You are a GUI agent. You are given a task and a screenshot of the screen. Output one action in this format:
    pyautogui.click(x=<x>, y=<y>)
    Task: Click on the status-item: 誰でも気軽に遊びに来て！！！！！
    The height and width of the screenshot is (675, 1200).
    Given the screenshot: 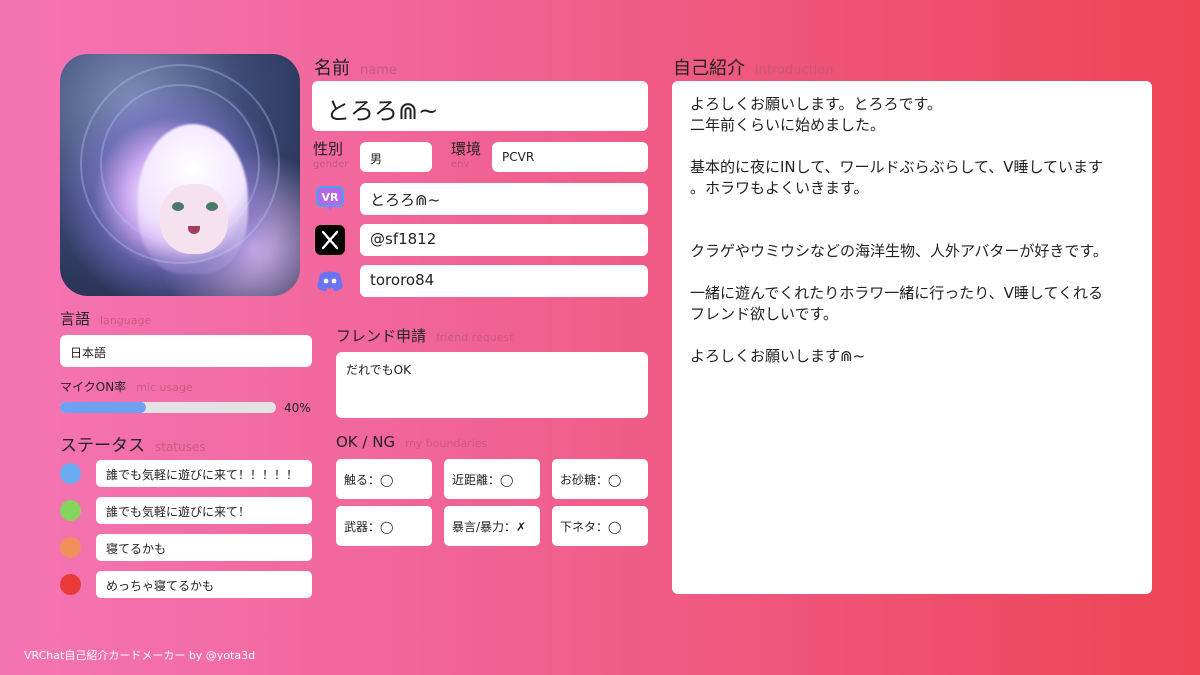 What is the action you would take?
    pyautogui.click(x=204, y=473)
    